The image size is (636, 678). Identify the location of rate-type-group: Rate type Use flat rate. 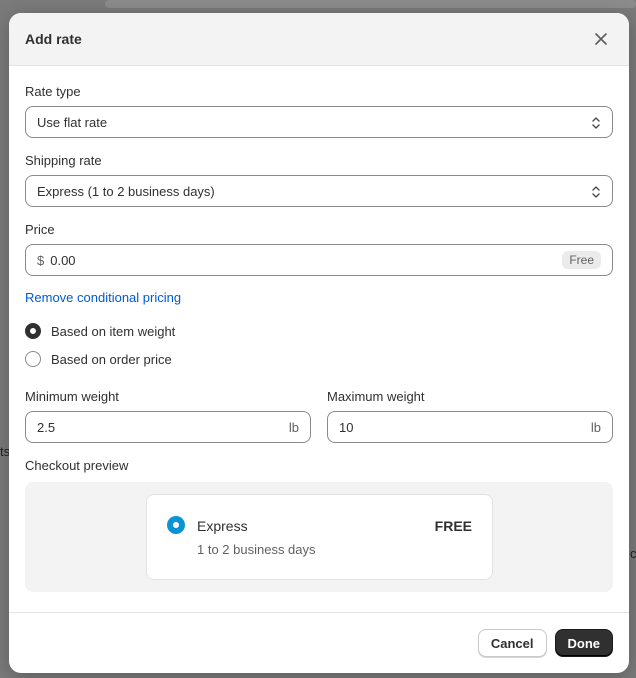
(319, 111).